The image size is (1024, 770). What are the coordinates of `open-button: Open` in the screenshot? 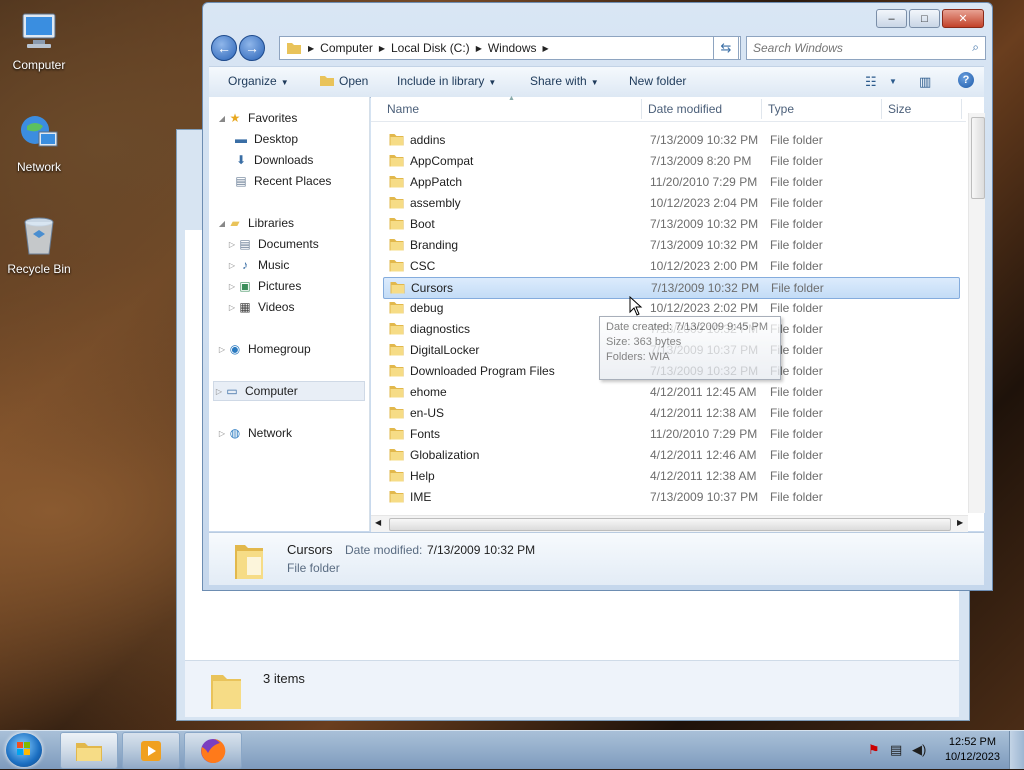 It's located at (343, 81).